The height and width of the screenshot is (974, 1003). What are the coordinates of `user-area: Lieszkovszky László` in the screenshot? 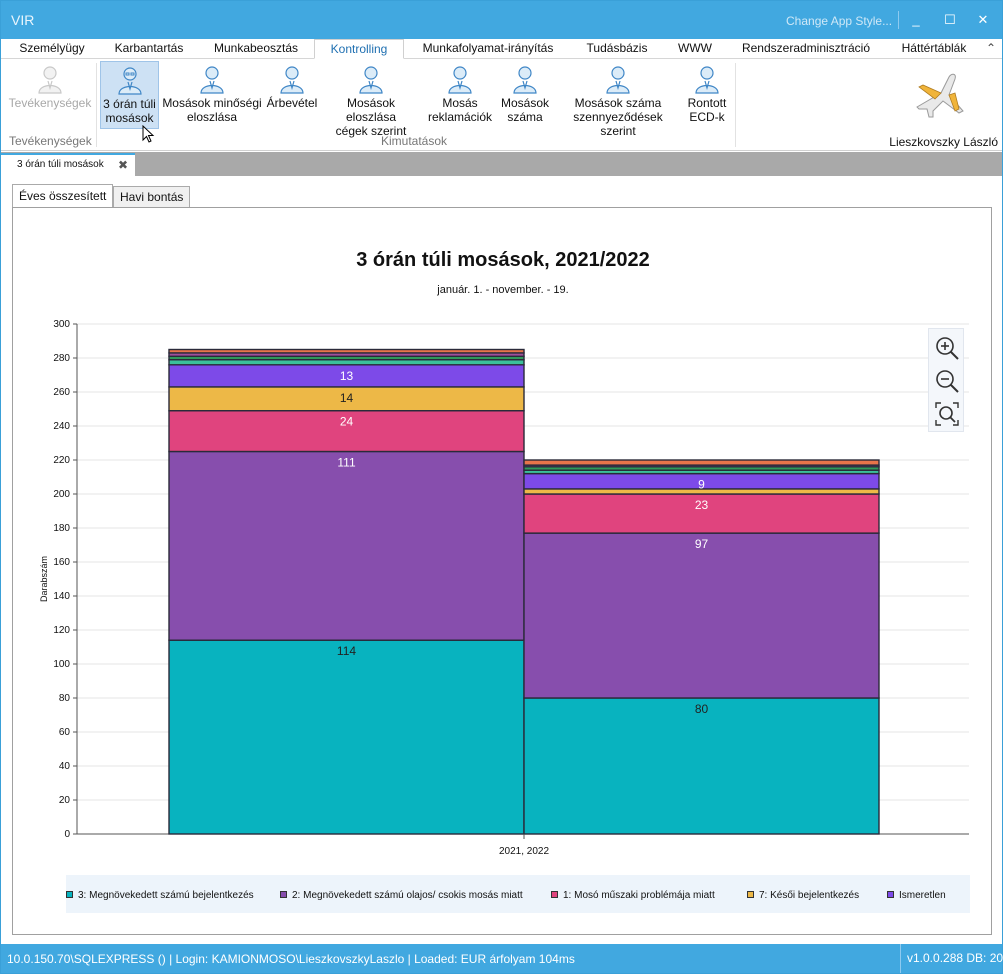 It's located at (936, 106).